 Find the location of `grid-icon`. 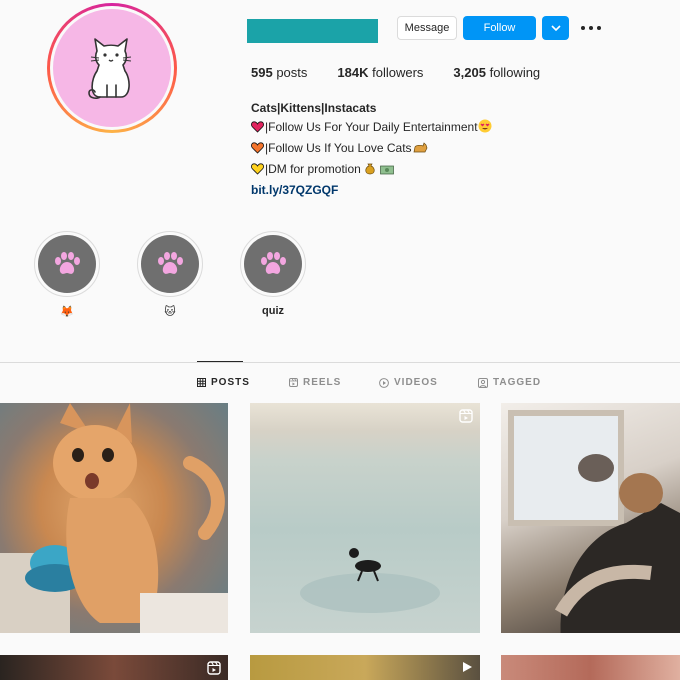

grid-icon is located at coordinates (201, 382).